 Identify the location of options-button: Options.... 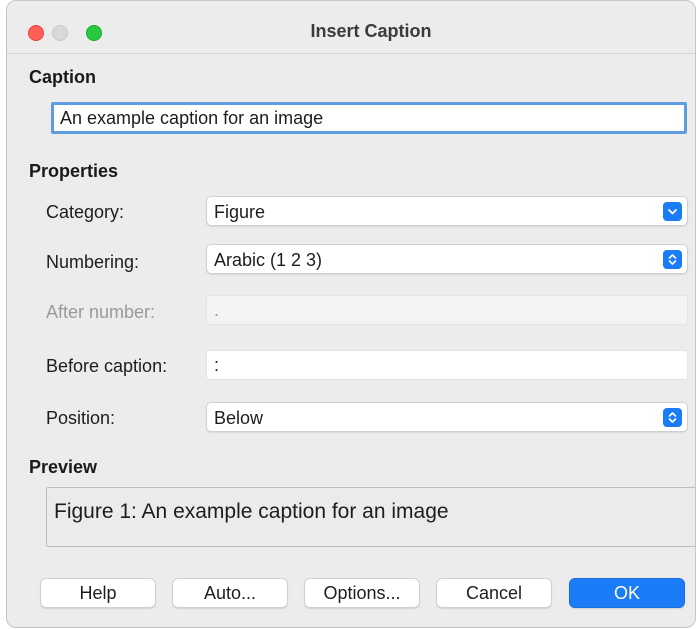
(362, 593).